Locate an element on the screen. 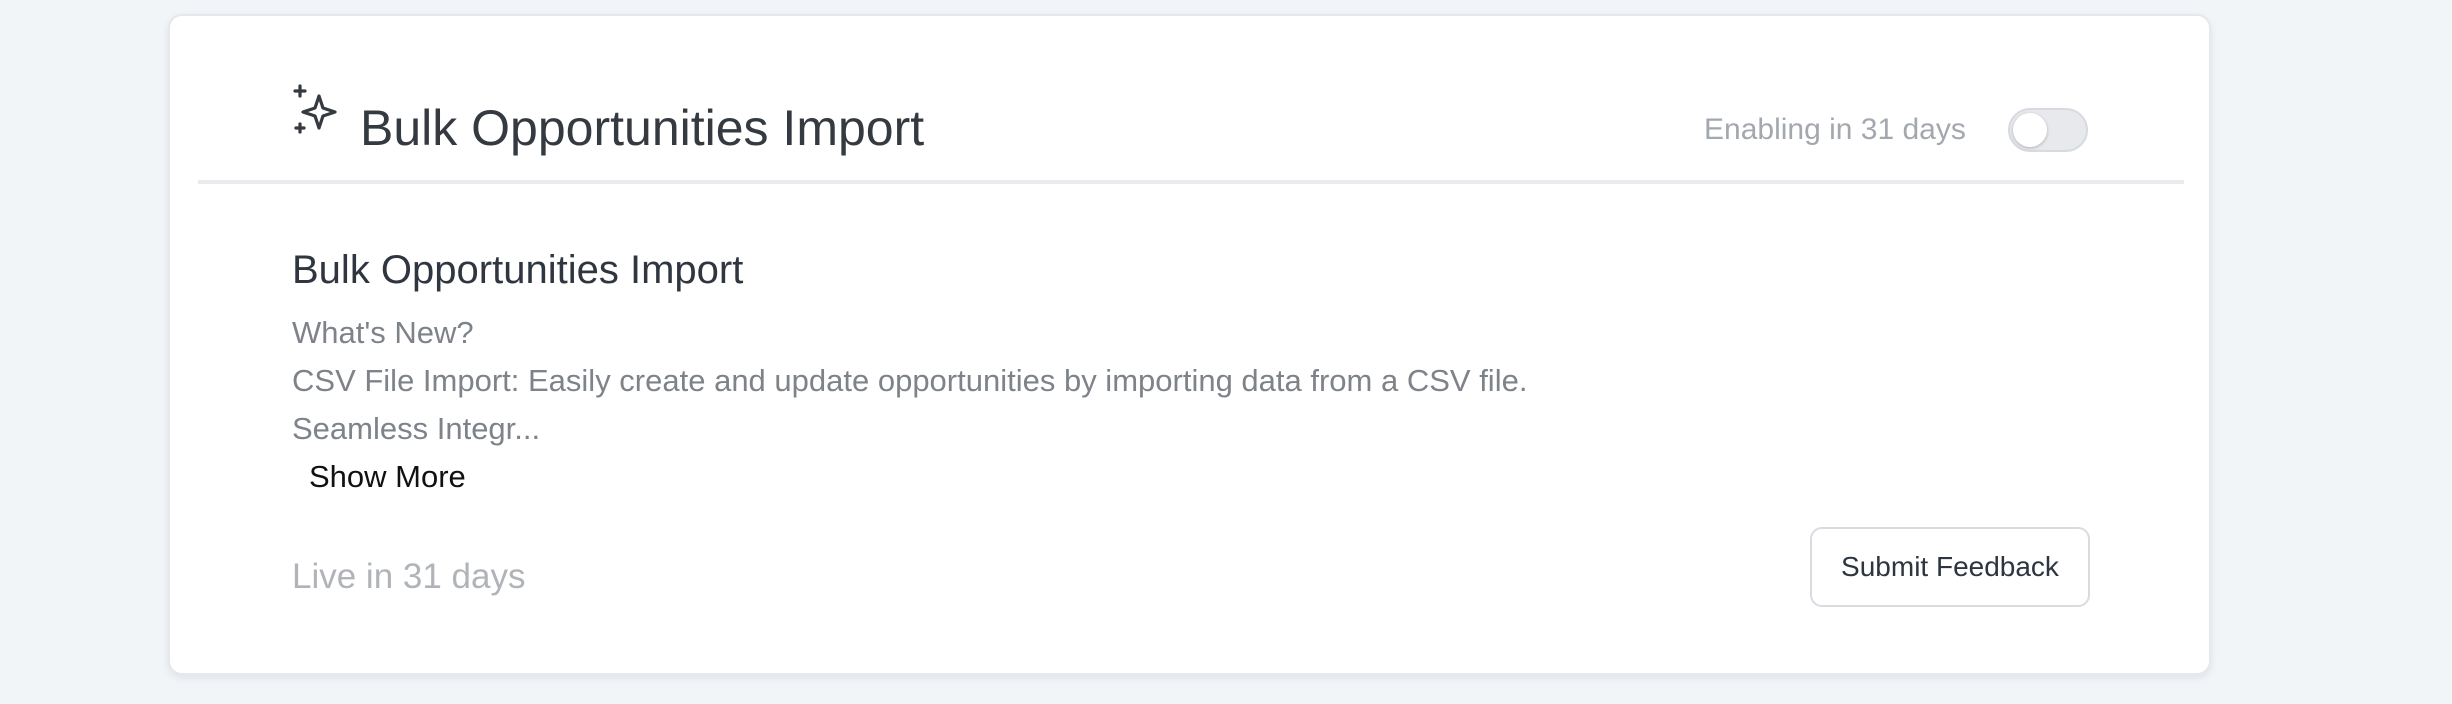 The height and width of the screenshot is (704, 2452). live-status-text: Live in 31 days is located at coordinates (409, 576).